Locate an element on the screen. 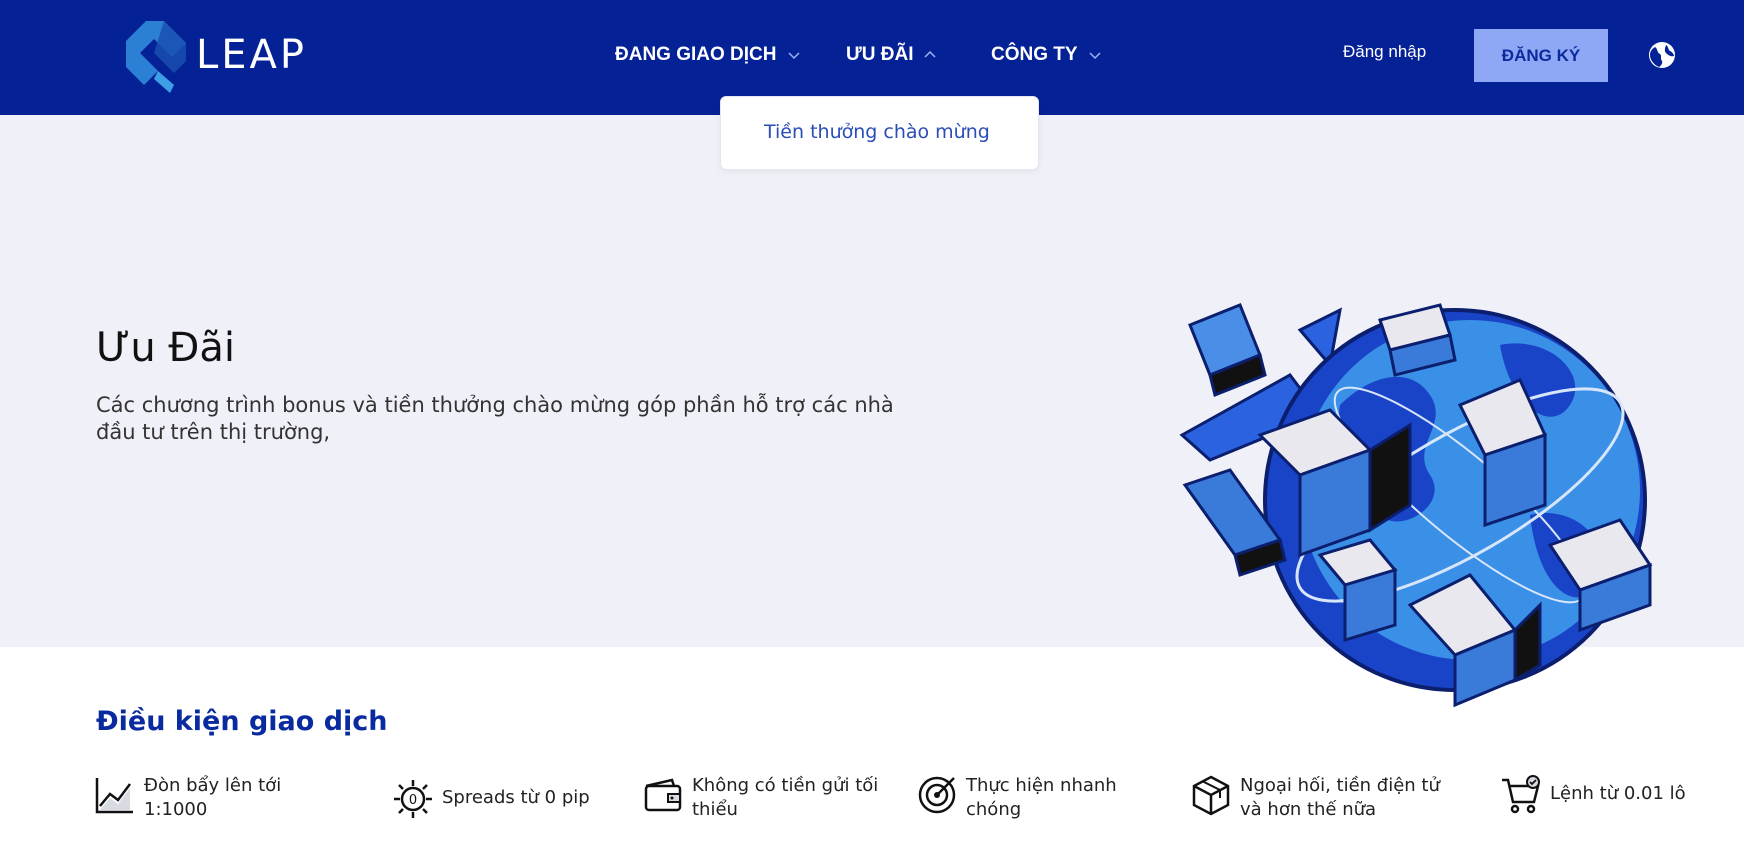 This screenshot has height=854, width=1744. trading-conditions-title: Điều kiện giao dịch is located at coordinates (242, 721).